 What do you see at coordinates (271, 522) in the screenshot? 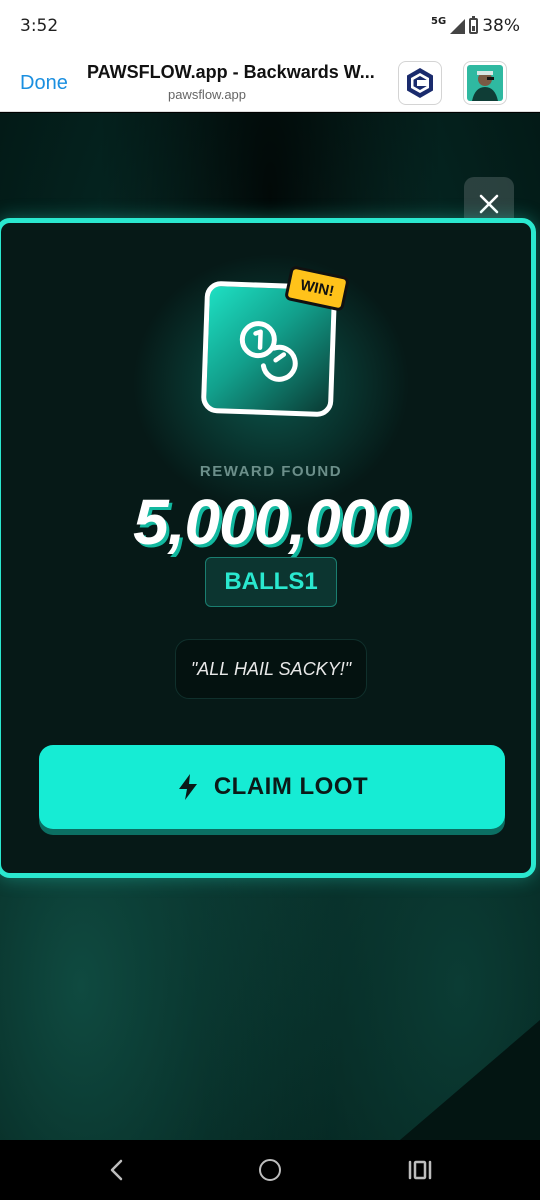
I see `reward-amount: 5,000,000` at bounding box center [271, 522].